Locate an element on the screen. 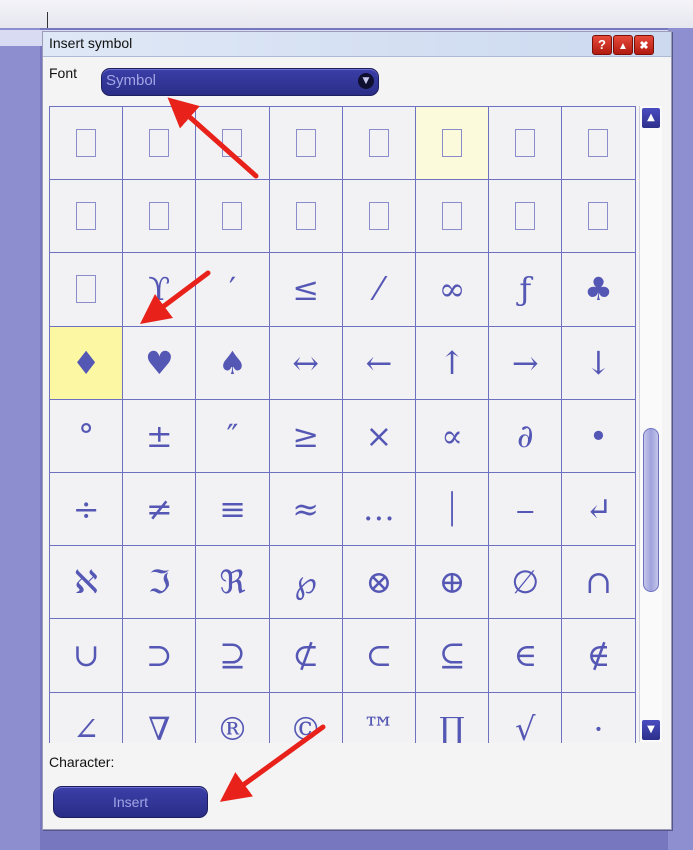  insert-button: Insert is located at coordinates (130, 802).